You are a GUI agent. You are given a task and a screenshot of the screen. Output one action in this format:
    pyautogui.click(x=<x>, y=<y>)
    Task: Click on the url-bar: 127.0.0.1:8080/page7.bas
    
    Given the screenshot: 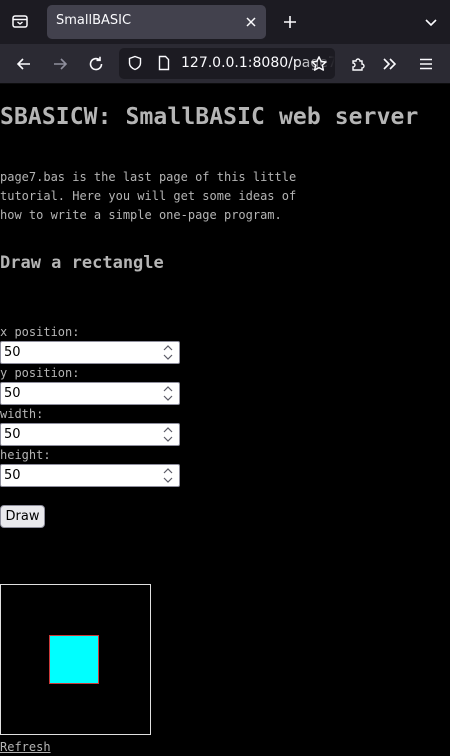 What is the action you would take?
    pyautogui.click(x=227, y=63)
    